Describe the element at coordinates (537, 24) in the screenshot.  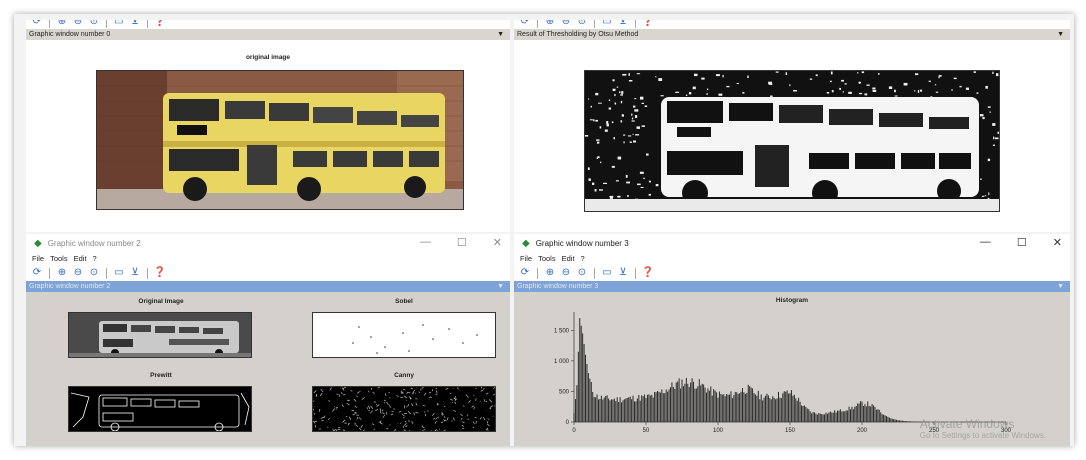
I see `toolbar-separator` at that location.